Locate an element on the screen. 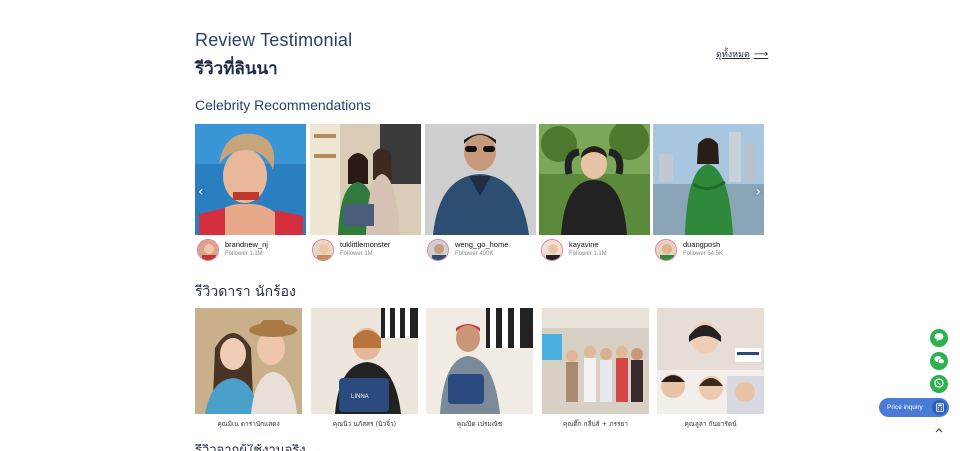  review-caption: คุณนิว นภัสสร (นิวจิ๋ว) is located at coordinates (364, 424).